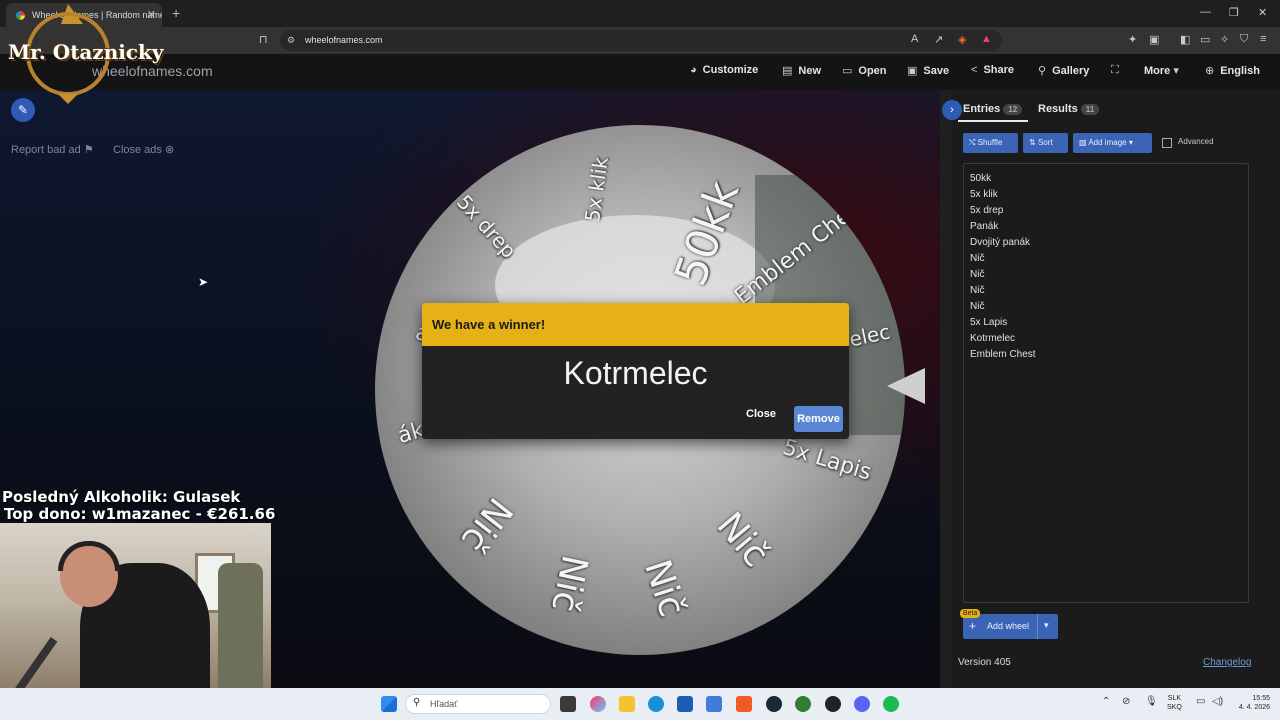 This screenshot has width=1280, height=720. I want to click on new-tab-button: +, so click(176, 13).